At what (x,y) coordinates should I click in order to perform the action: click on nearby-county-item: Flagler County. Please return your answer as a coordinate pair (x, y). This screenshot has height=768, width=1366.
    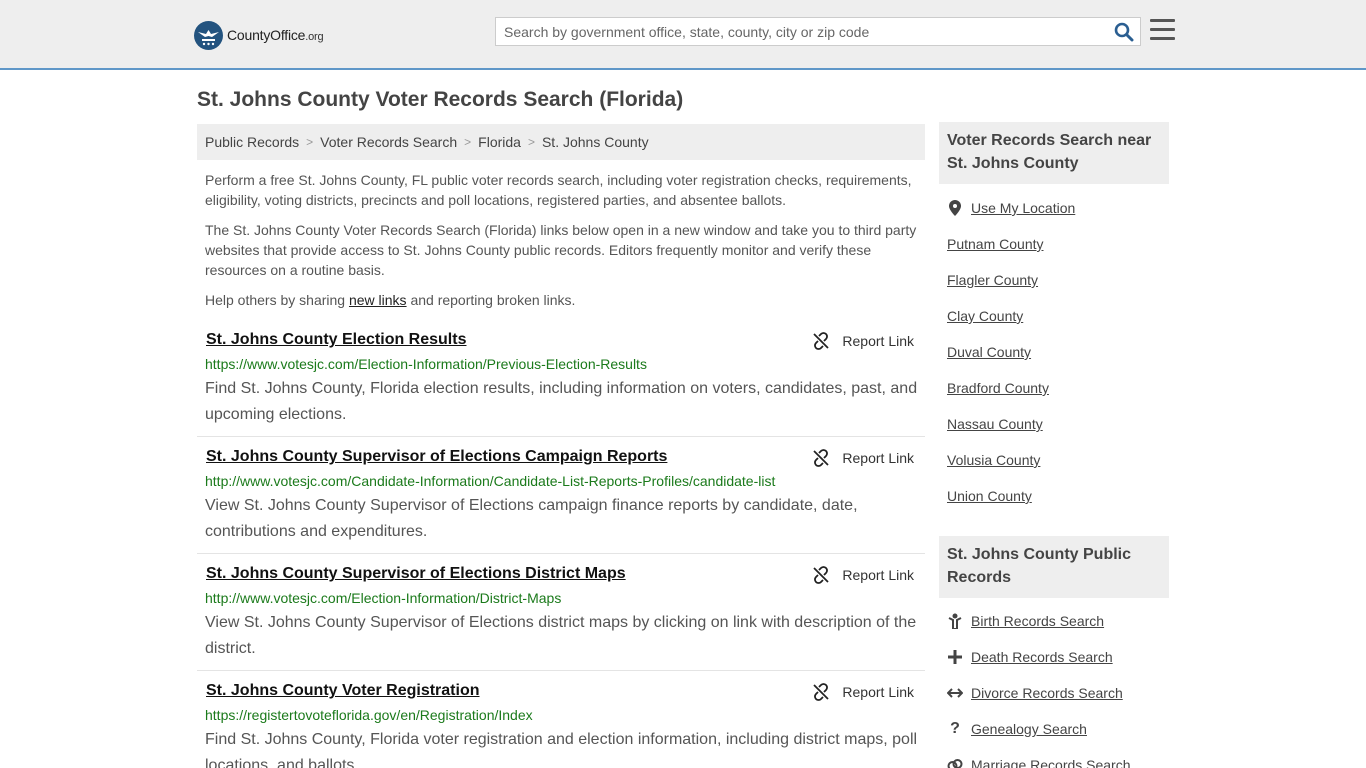
    Looking at the image, I should click on (992, 280).